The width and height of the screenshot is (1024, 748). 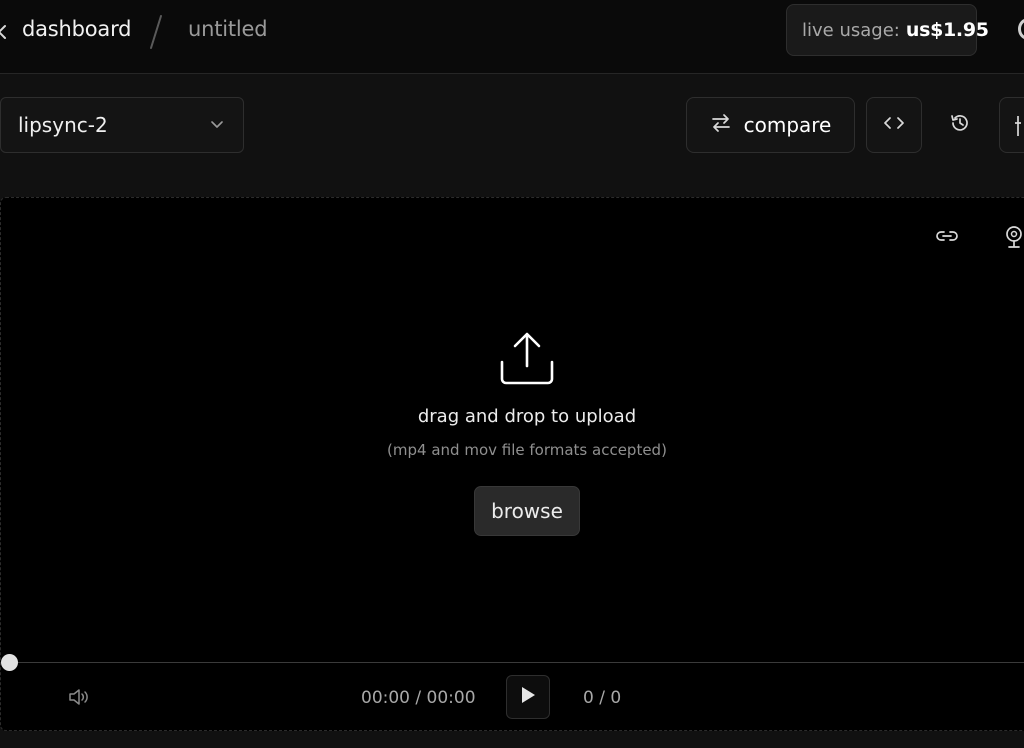 I want to click on play-icon, so click(x=528, y=697).